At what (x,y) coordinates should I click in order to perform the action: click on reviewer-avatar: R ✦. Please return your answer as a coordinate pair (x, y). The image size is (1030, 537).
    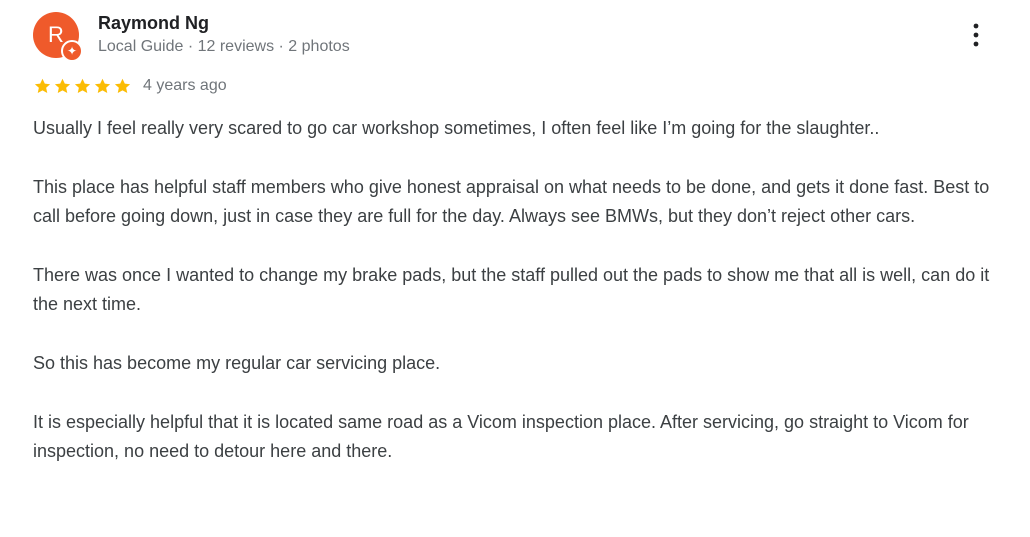
    Looking at the image, I should click on (58, 37).